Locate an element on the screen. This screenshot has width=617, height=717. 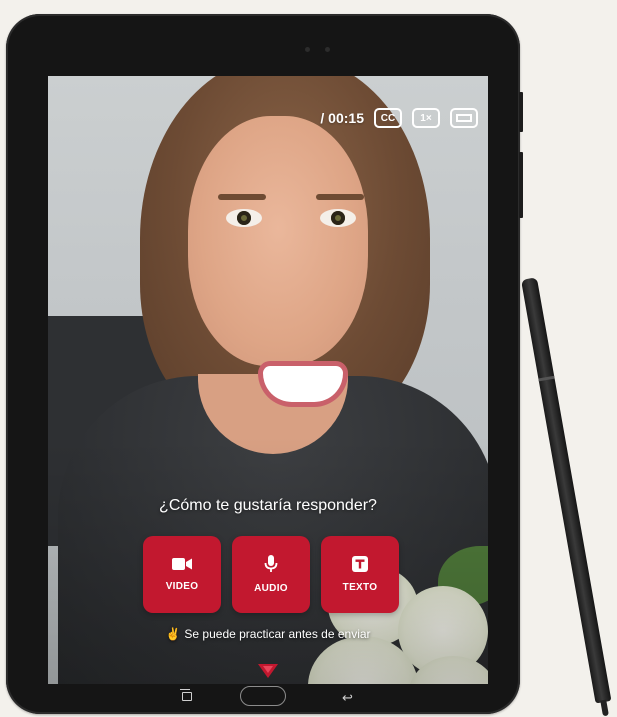
practice-hint-text: Se puede practicar antes de enviar is located at coordinates (277, 634).